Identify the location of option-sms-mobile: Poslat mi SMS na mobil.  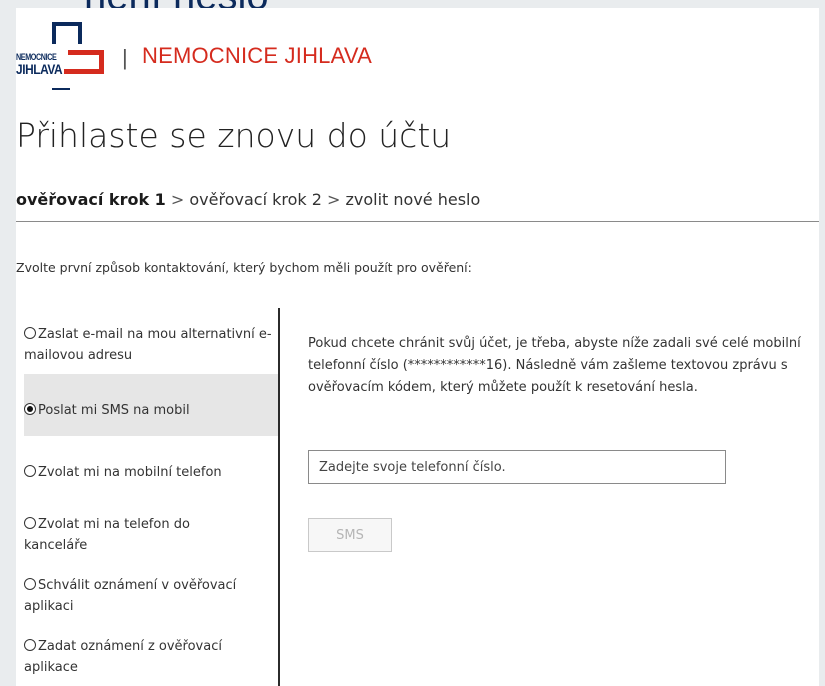
(151, 405).